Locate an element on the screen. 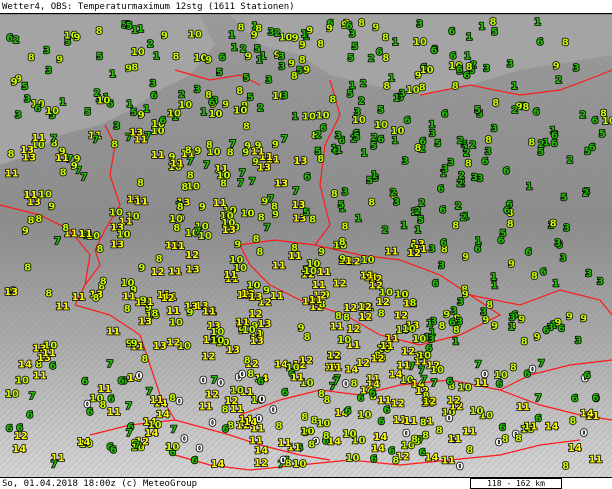  scale-label: 118 - 162 km is located at coordinates (516, 483).